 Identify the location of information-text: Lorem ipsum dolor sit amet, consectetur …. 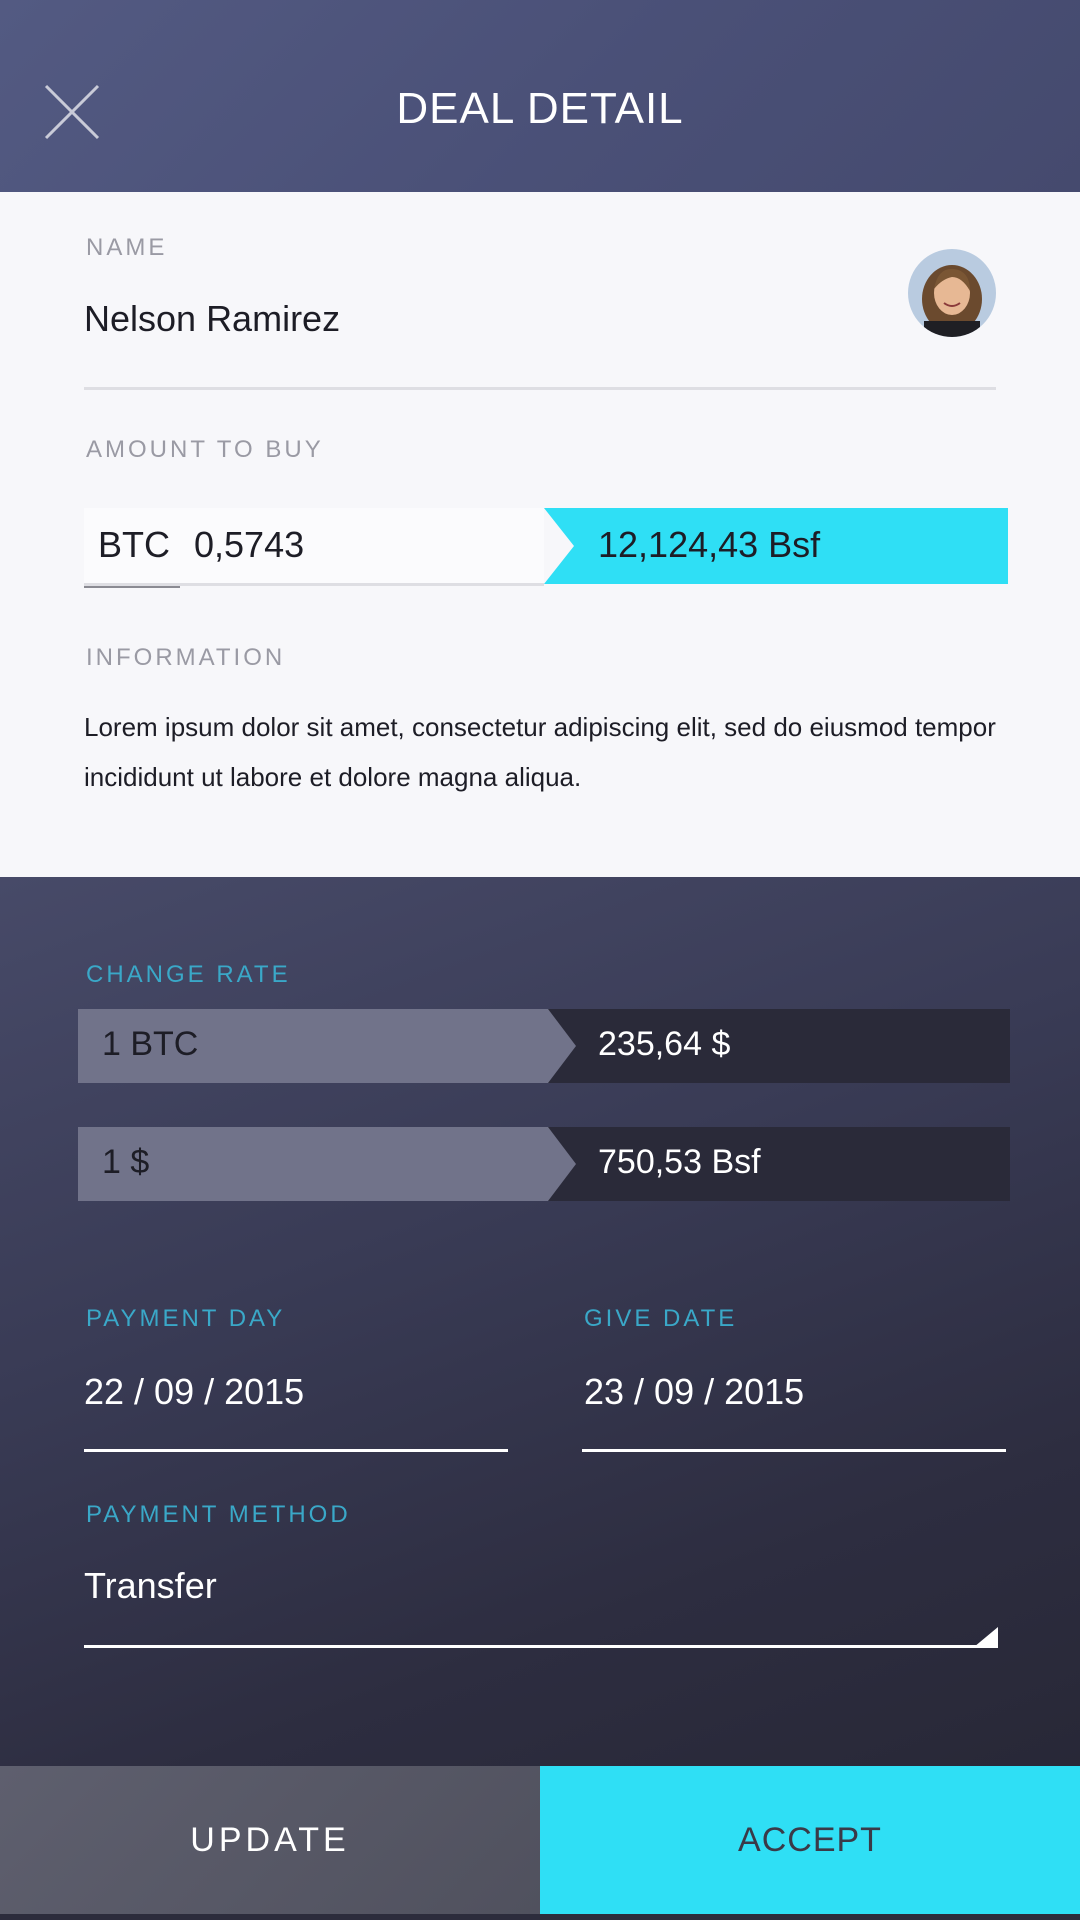
(540, 752).